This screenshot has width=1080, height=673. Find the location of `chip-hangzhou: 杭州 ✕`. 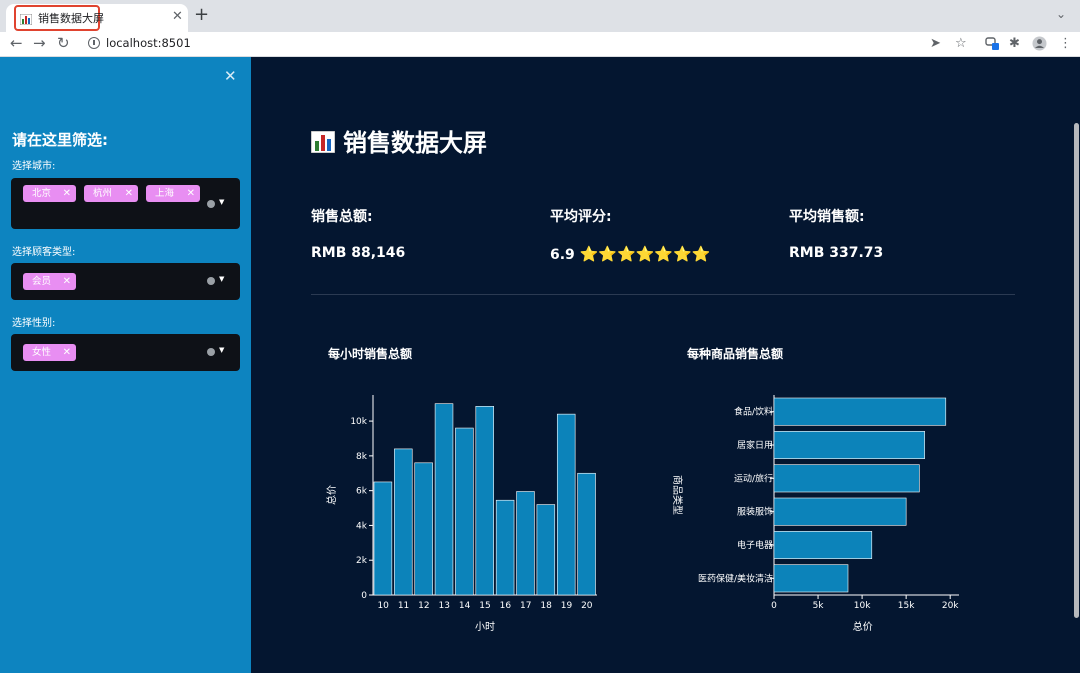

chip-hangzhou: 杭州 ✕ is located at coordinates (111, 193).